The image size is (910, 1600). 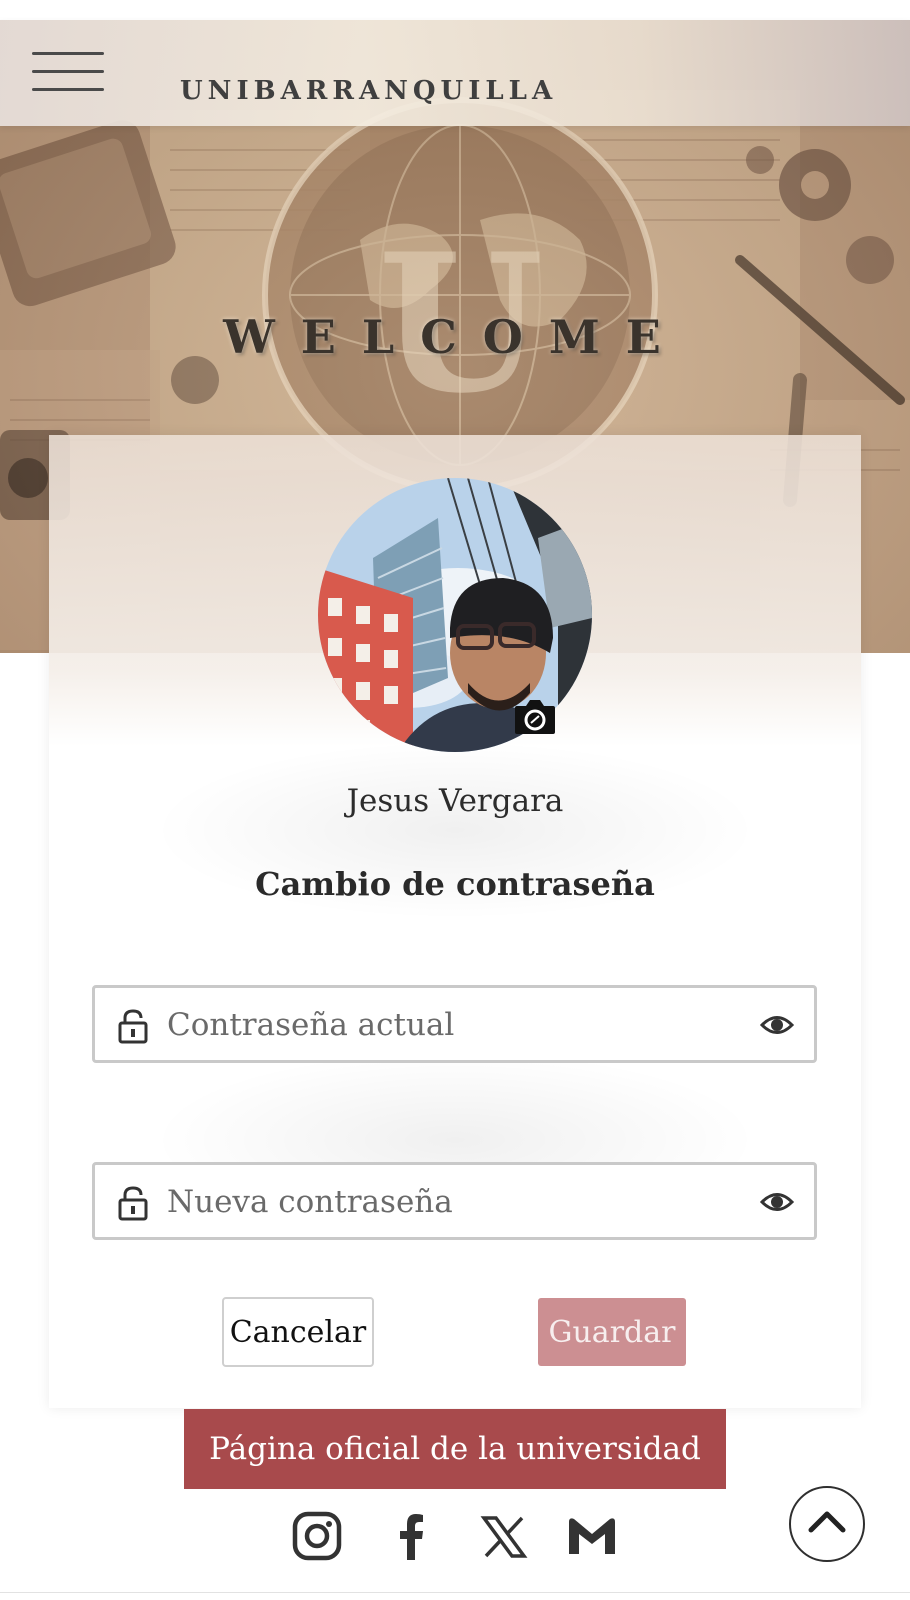 What do you see at coordinates (369, 91) in the screenshot?
I see `brand-title: UNIBARRANQUILLA` at bounding box center [369, 91].